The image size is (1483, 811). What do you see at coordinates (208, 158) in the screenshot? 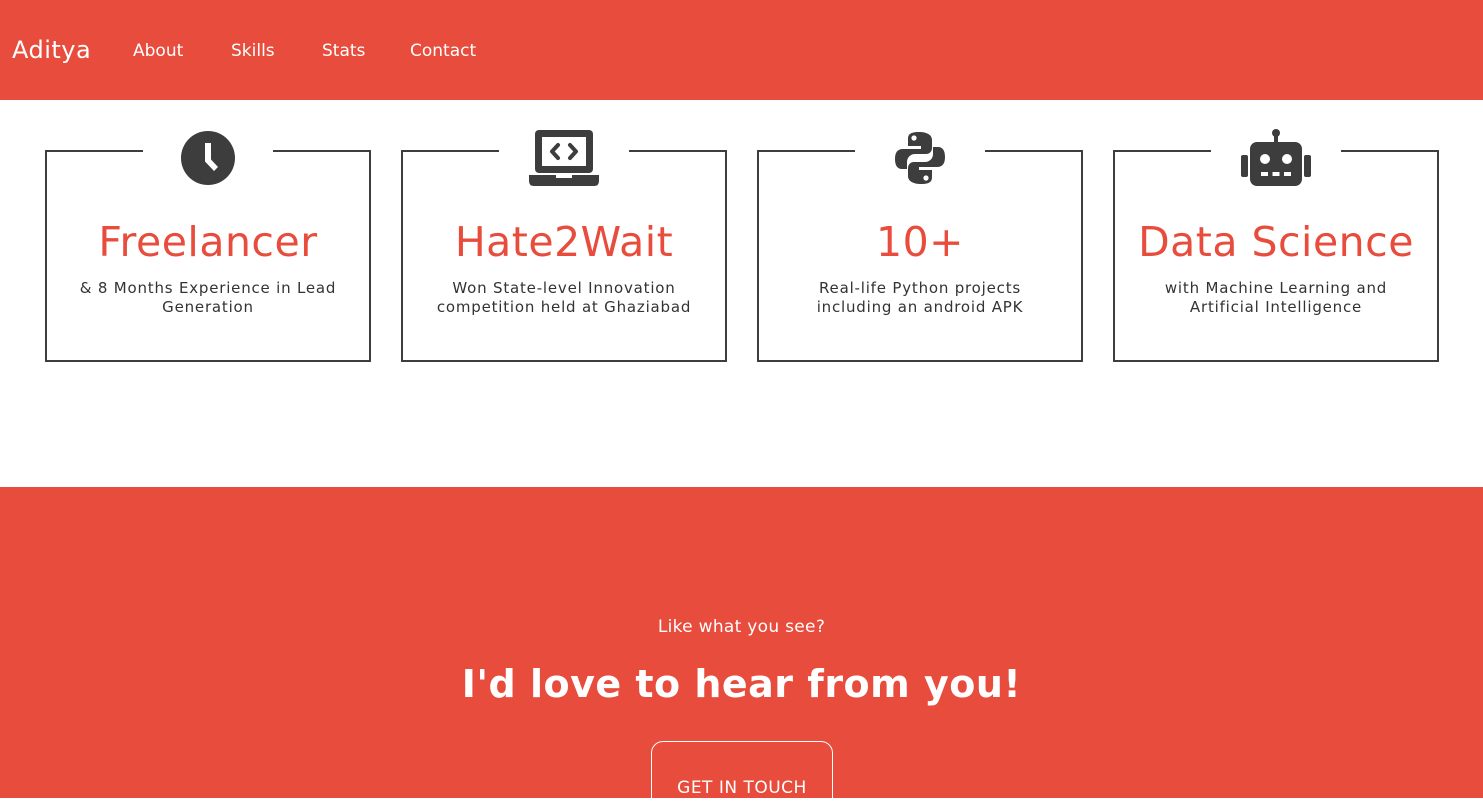
I see `clock-icon` at bounding box center [208, 158].